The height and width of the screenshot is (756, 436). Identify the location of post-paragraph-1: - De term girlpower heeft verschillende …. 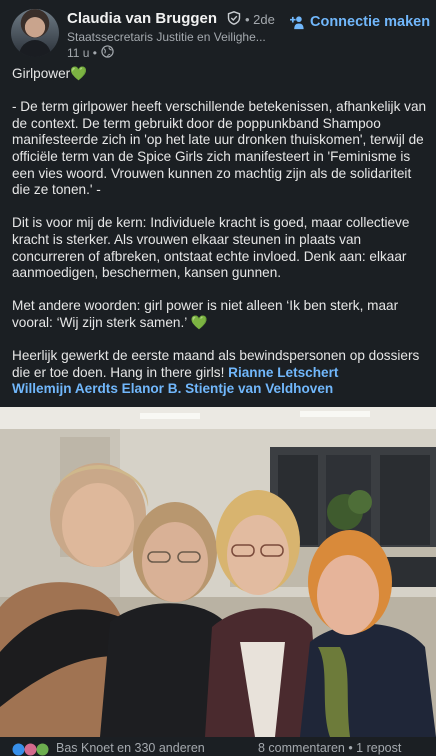
(219, 148).